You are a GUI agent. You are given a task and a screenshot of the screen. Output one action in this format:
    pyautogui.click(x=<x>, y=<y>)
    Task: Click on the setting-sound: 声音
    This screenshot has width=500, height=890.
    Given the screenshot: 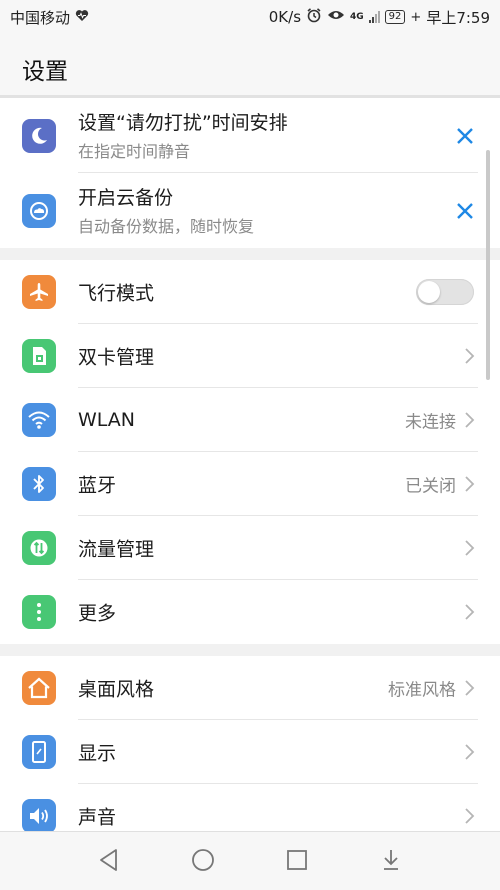 What is the action you would take?
    pyautogui.click(x=250, y=807)
    